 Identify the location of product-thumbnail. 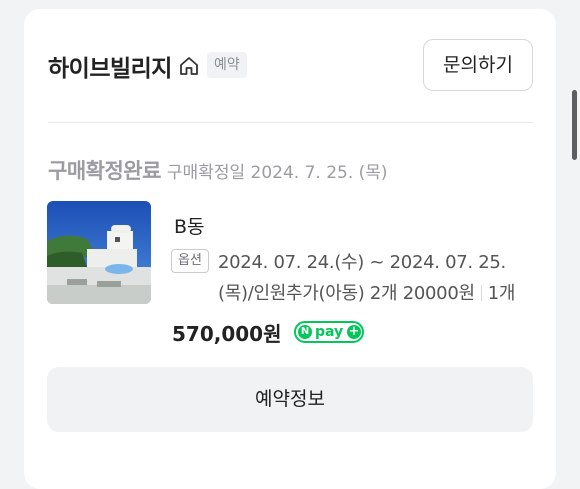
(99, 252).